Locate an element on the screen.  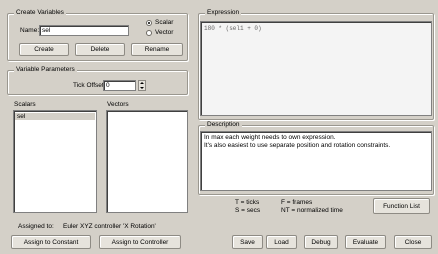
scalar-radio is located at coordinates (149, 23).